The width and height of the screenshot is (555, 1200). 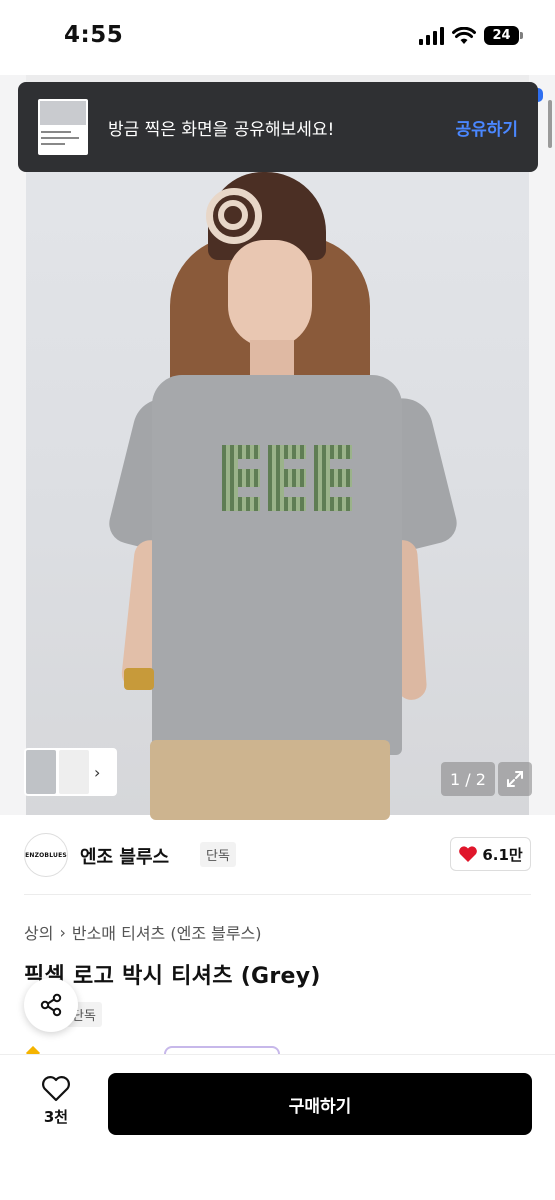 I want to click on status-bar: 4:55 24, so click(x=277, y=37).